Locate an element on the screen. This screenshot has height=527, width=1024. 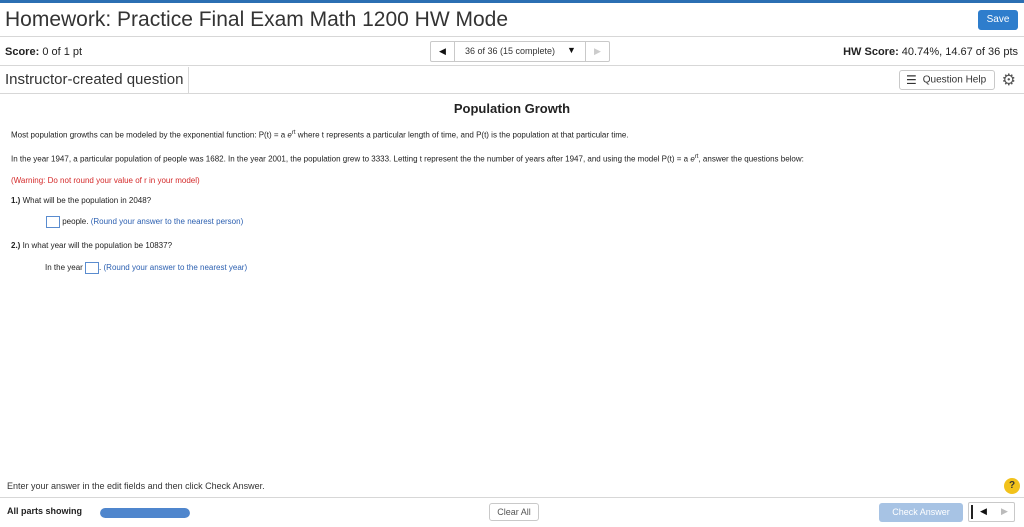
parts-progress-fill is located at coordinates (145, 513).